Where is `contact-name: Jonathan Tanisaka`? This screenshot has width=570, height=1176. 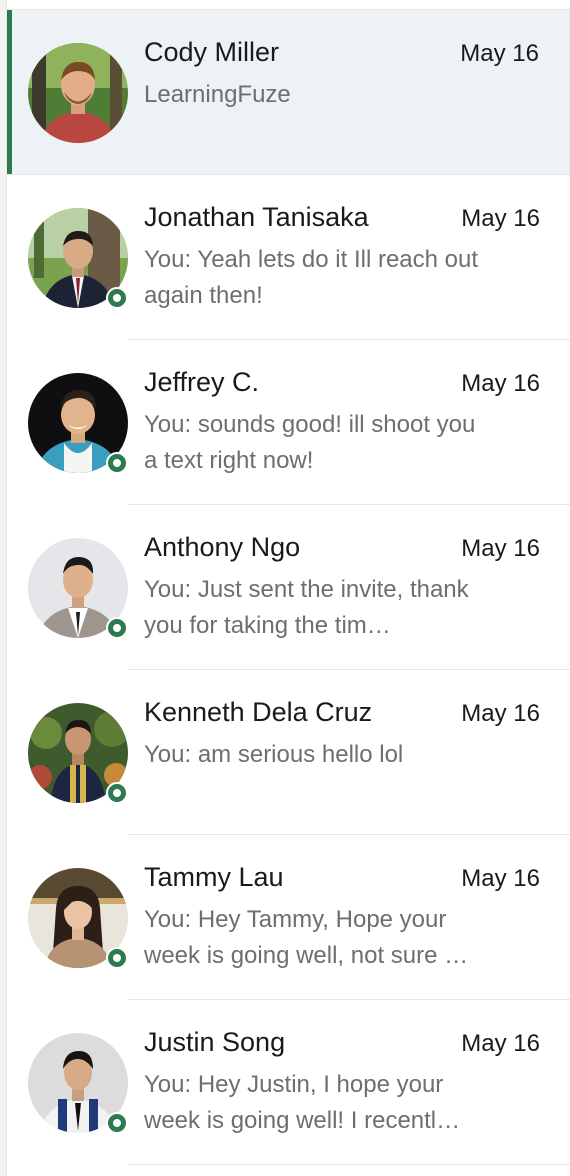
contact-name: Jonathan Tanisaka is located at coordinates (256, 217).